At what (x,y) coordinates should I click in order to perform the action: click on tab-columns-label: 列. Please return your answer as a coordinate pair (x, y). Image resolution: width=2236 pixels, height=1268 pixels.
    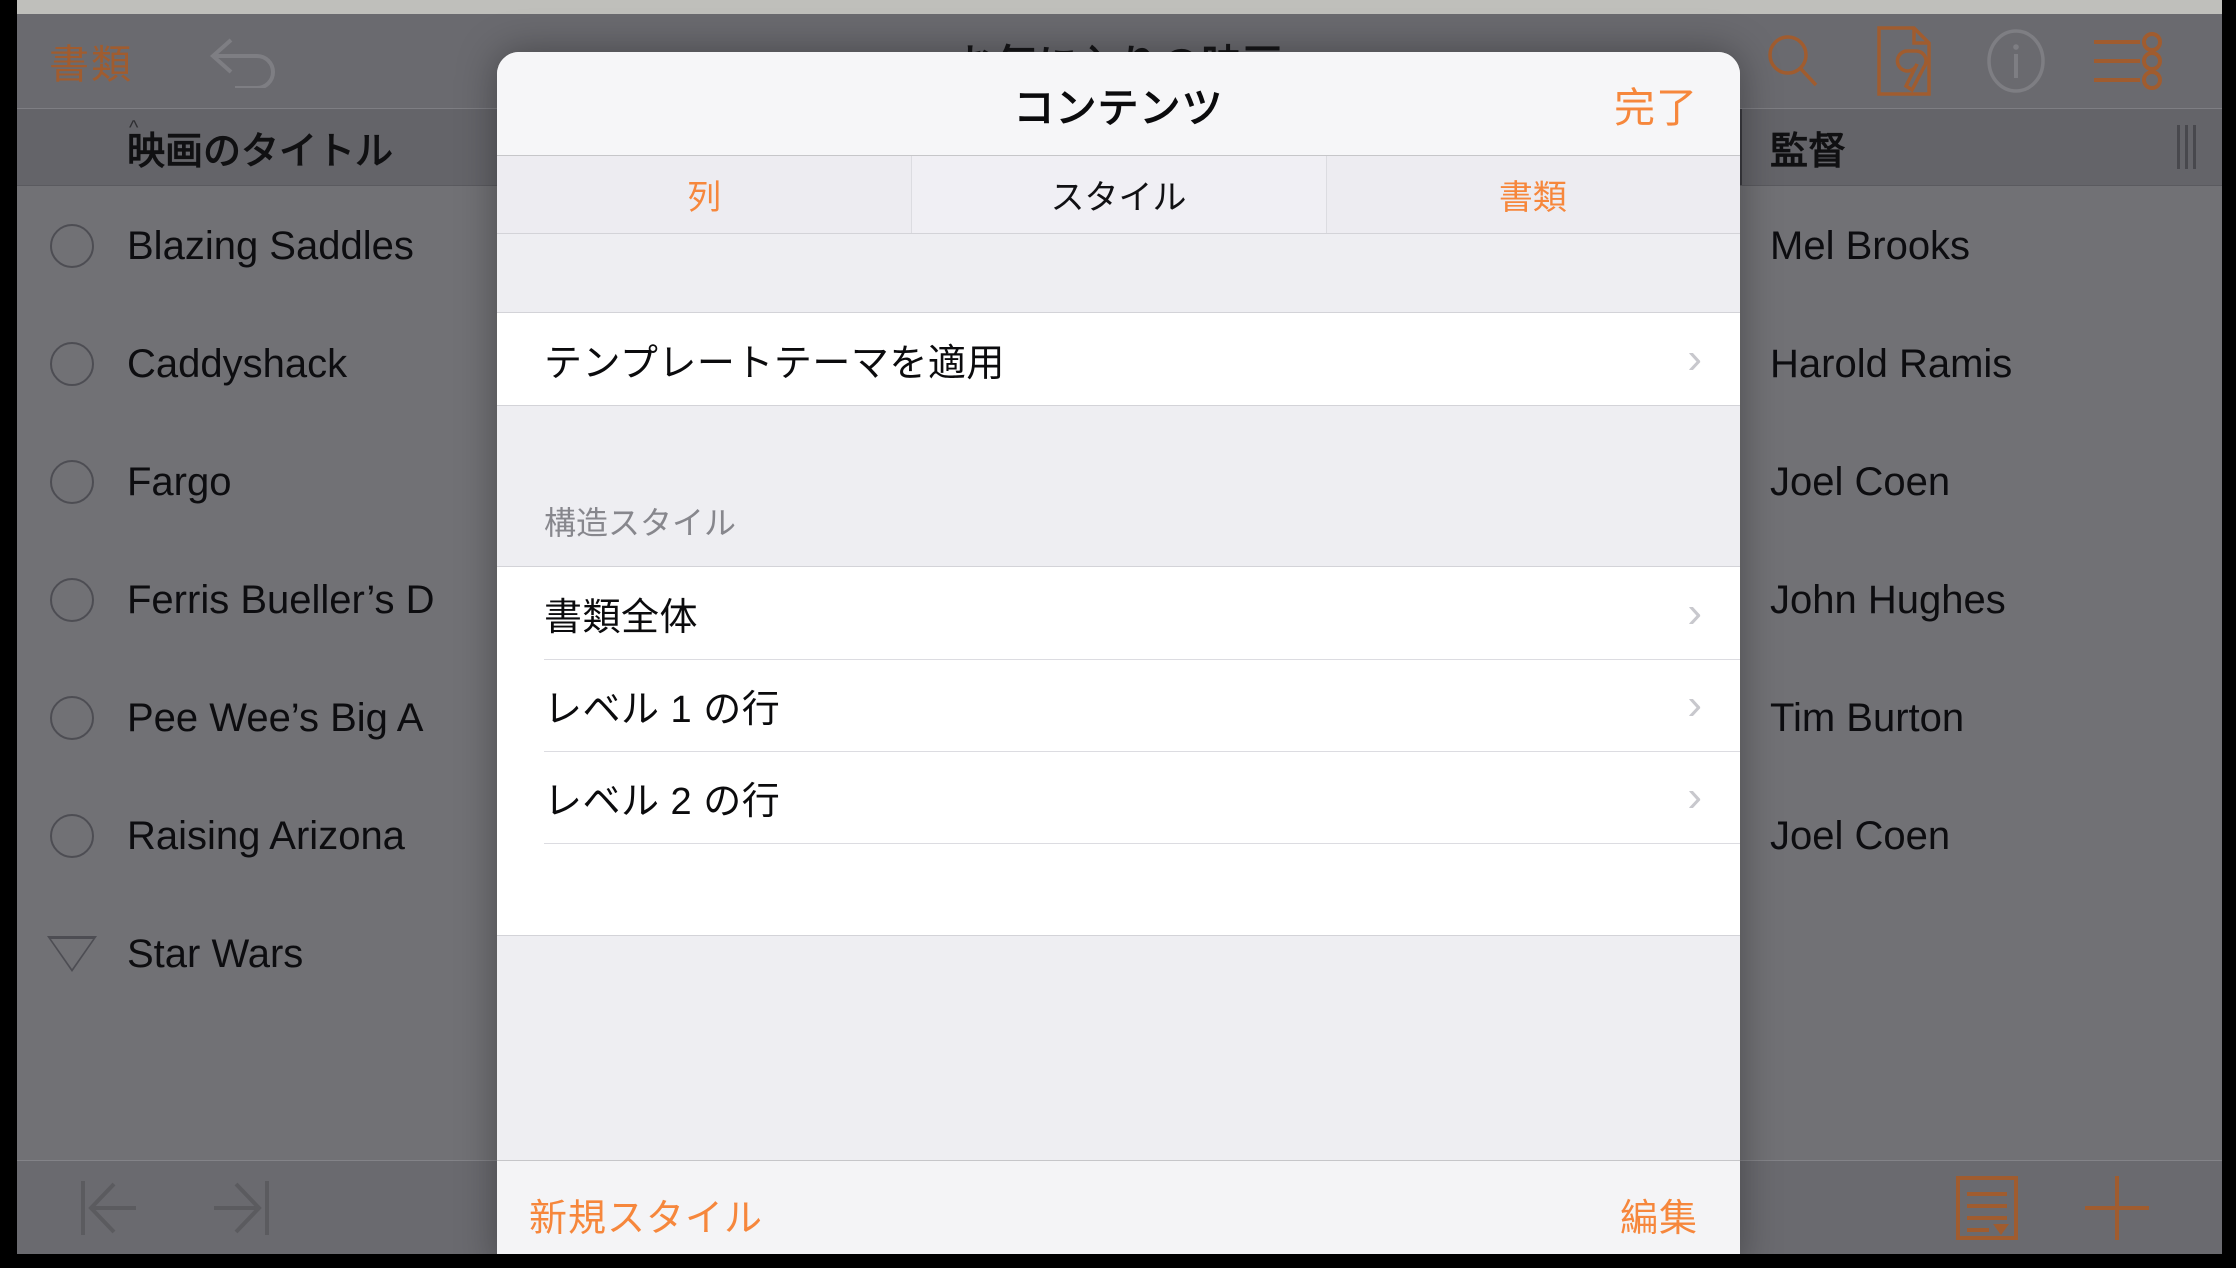
    Looking at the image, I should click on (704, 198).